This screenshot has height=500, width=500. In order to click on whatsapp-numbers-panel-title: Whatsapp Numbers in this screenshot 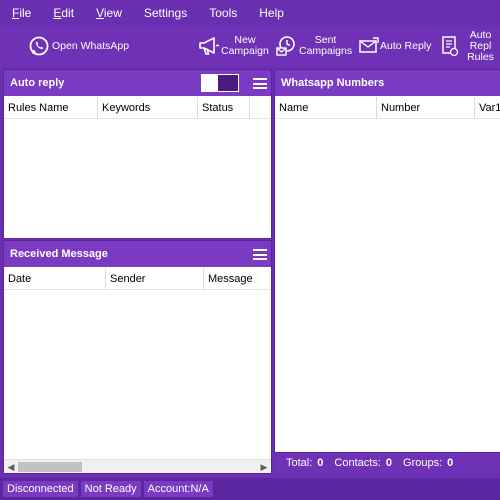, I will do `click(333, 83)`.